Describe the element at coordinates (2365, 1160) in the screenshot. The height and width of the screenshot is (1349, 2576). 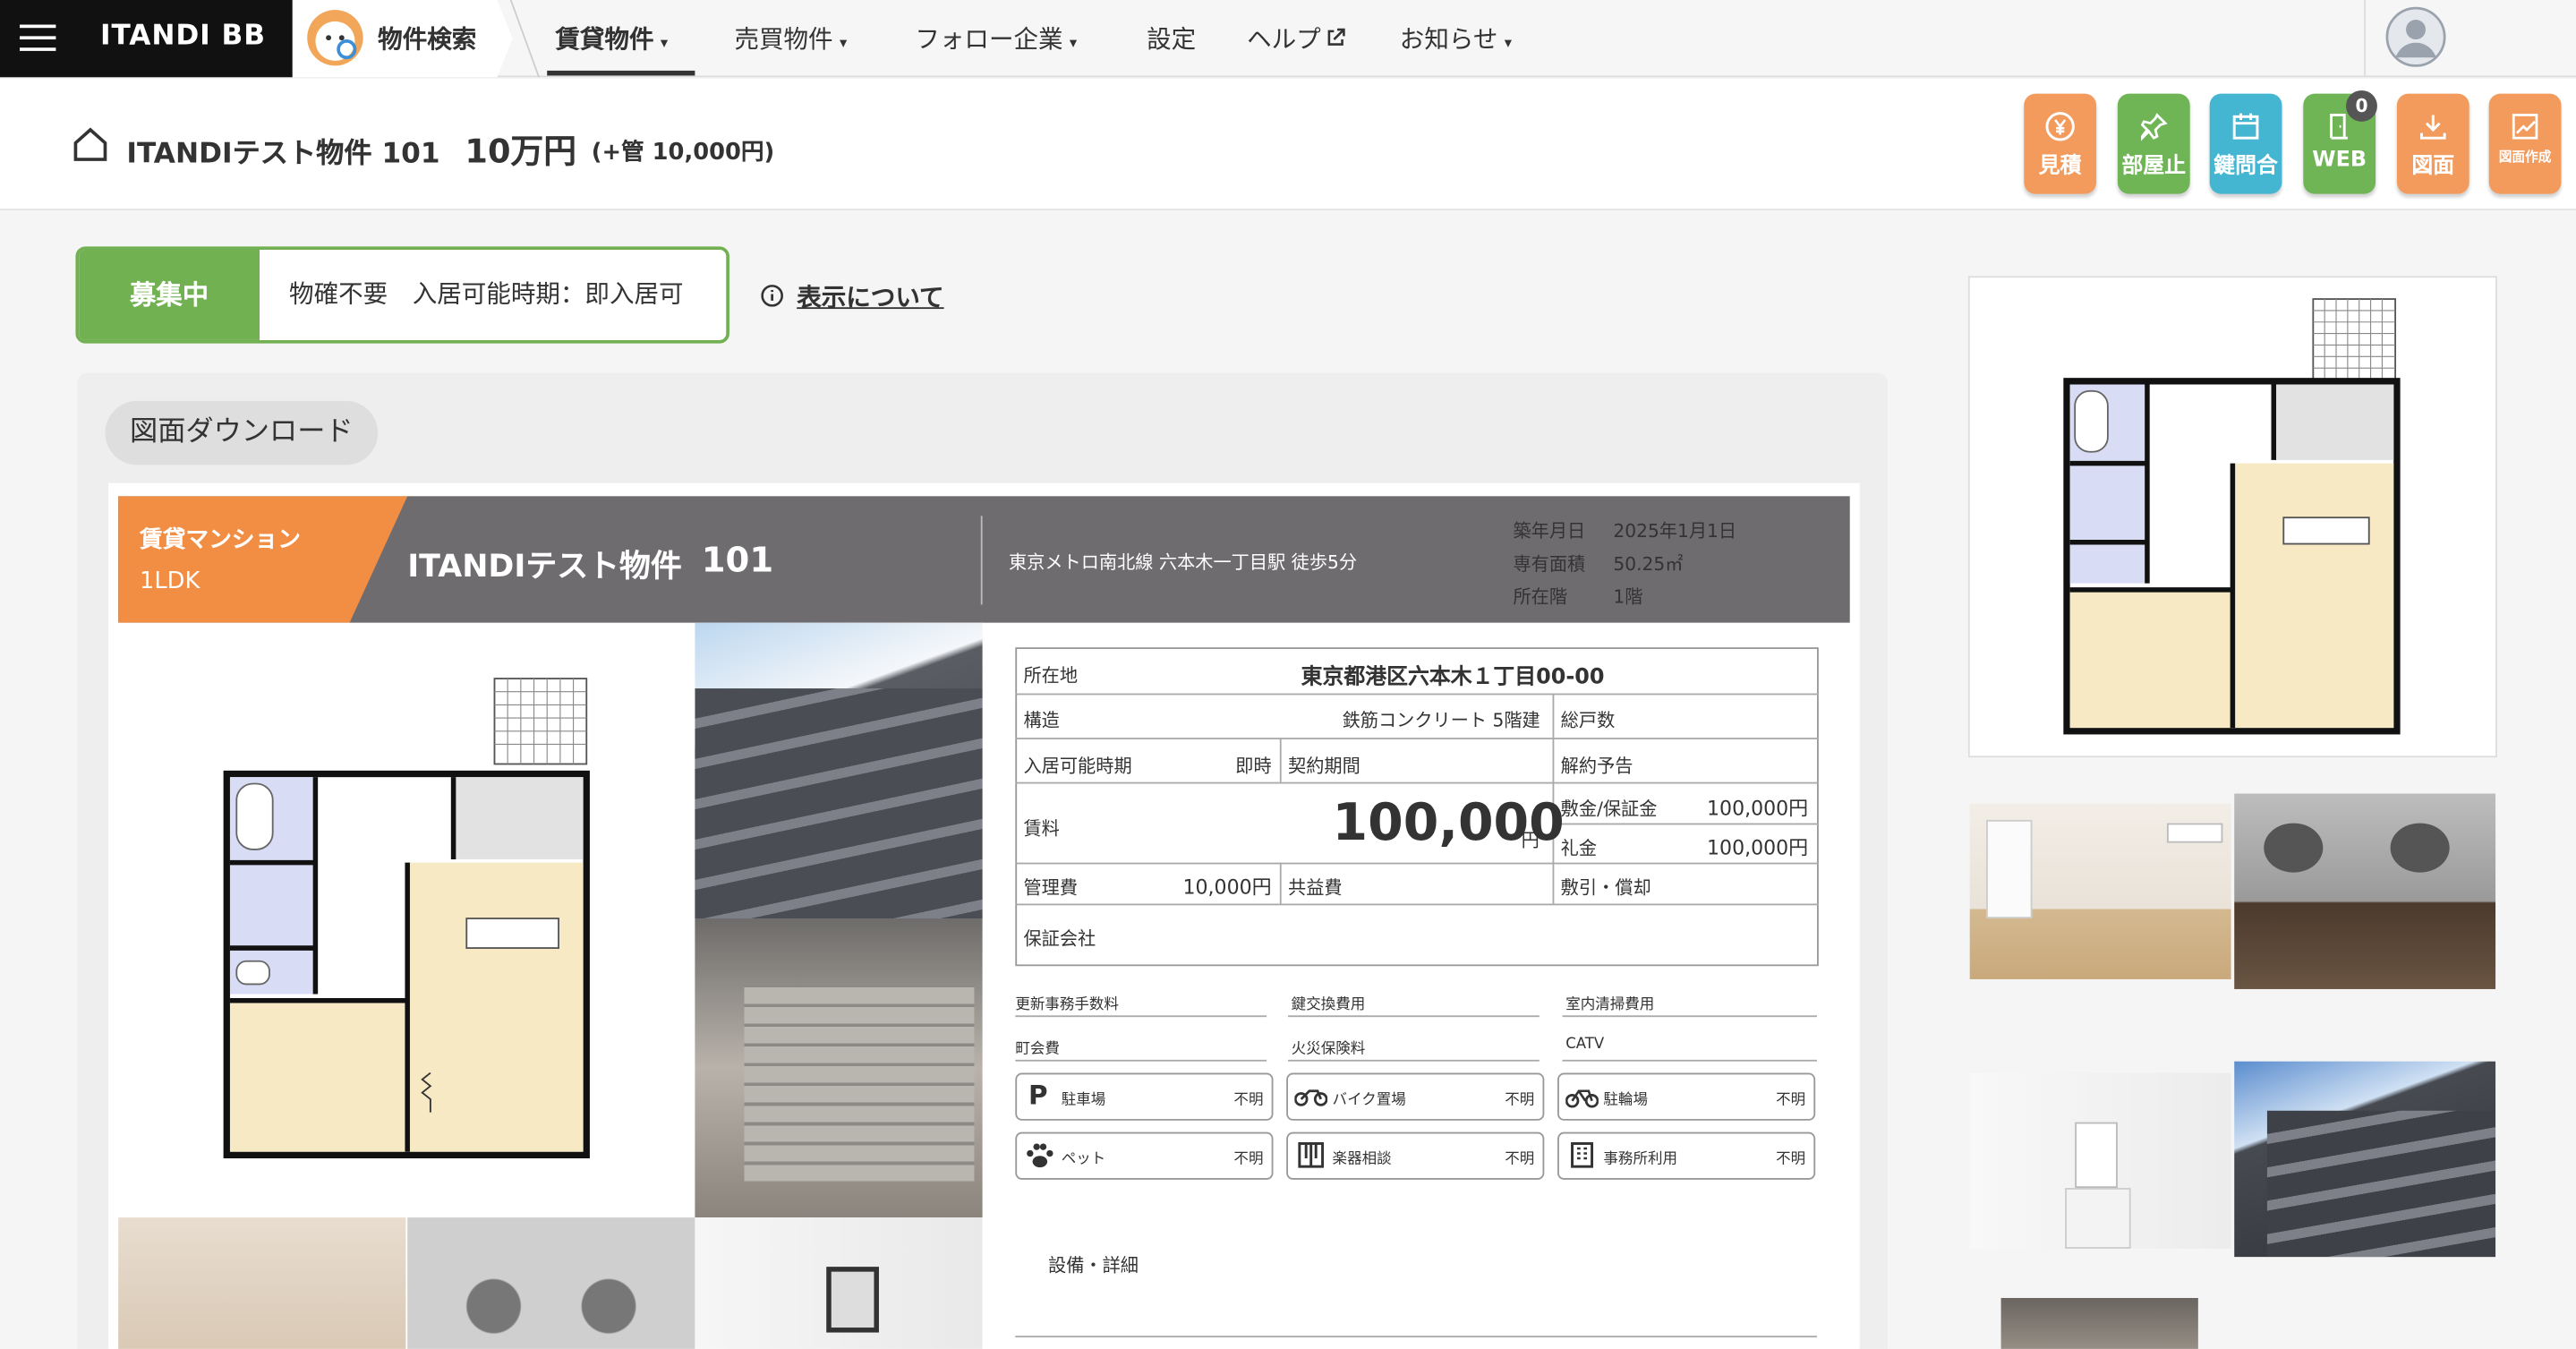
I see `building-exterior-thumbnail` at that location.